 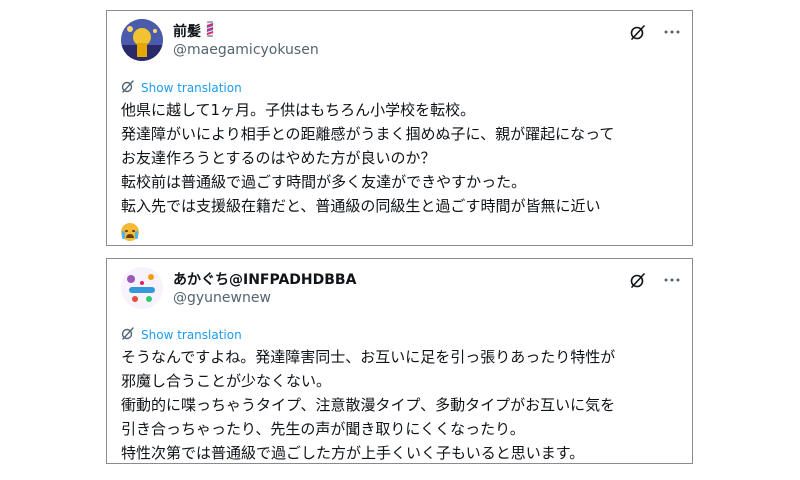 What do you see at coordinates (353, 453) in the screenshot?
I see `post-text-line: 特性次第では普通級で過ごした方が上手くいく子もいると思います。` at bounding box center [353, 453].